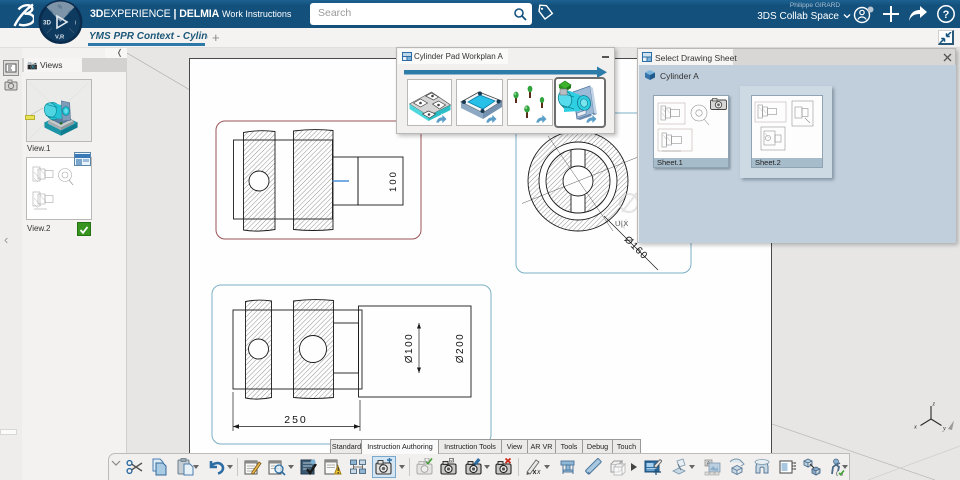 The image size is (960, 480). Describe the element at coordinates (934, 404) in the screenshot. I see `svg-text: z` at that location.